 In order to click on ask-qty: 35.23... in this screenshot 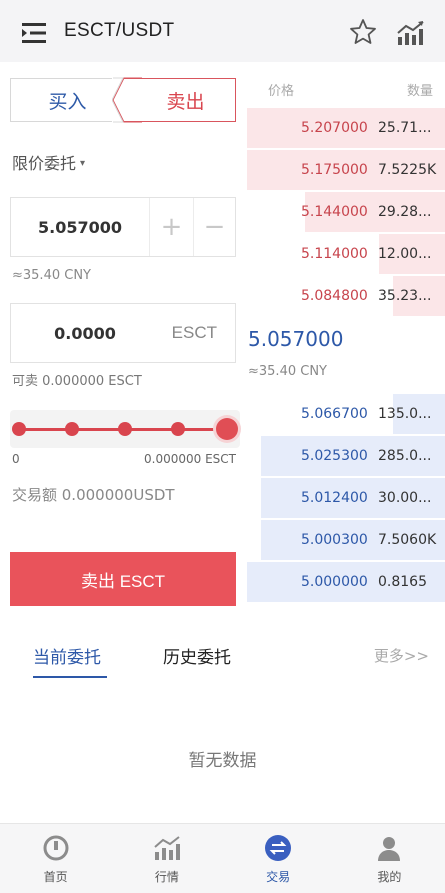, I will do `click(405, 296)`.